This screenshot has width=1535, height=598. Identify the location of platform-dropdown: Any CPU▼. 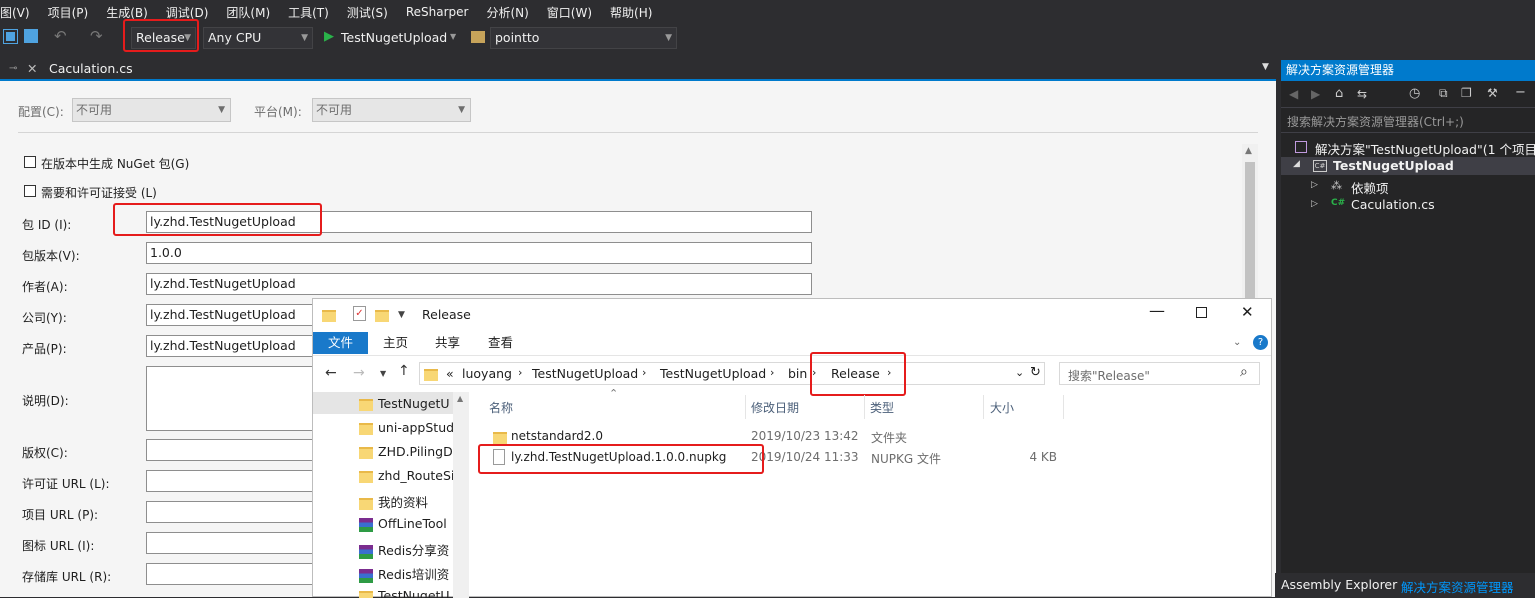
(258, 38).